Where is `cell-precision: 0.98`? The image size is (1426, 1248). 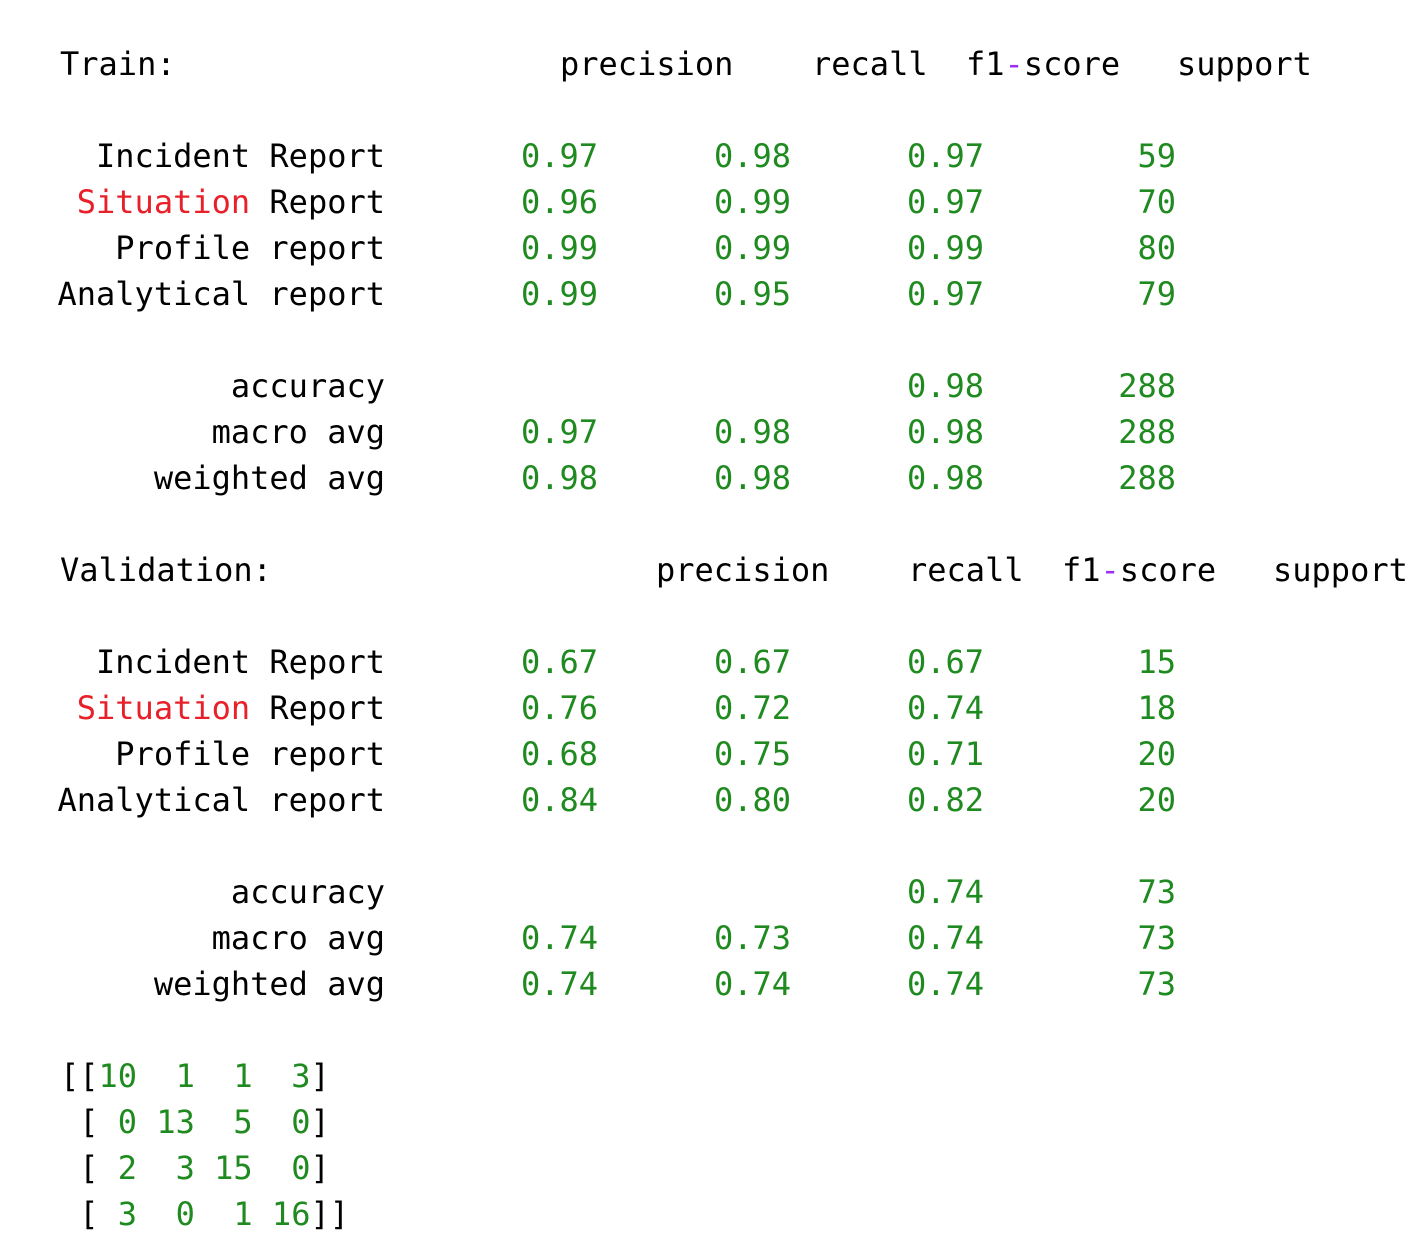
cell-precision: 0.98 is located at coordinates (559, 478).